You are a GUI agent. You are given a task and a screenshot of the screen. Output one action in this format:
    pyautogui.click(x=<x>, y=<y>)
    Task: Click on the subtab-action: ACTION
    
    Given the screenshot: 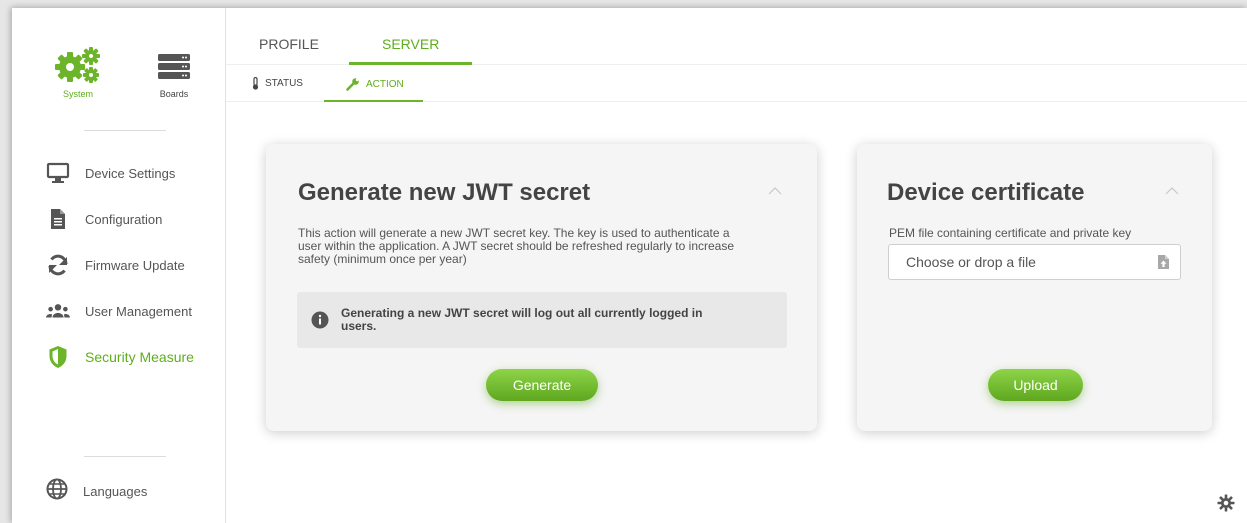 What is the action you would take?
    pyautogui.click(x=375, y=84)
    